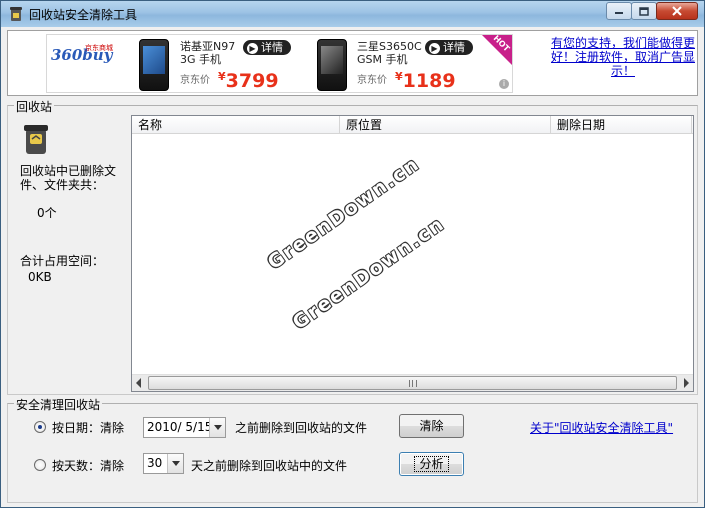 The width and height of the screenshot is (705, 508). I want to click on close-icon, so click(677, 11).